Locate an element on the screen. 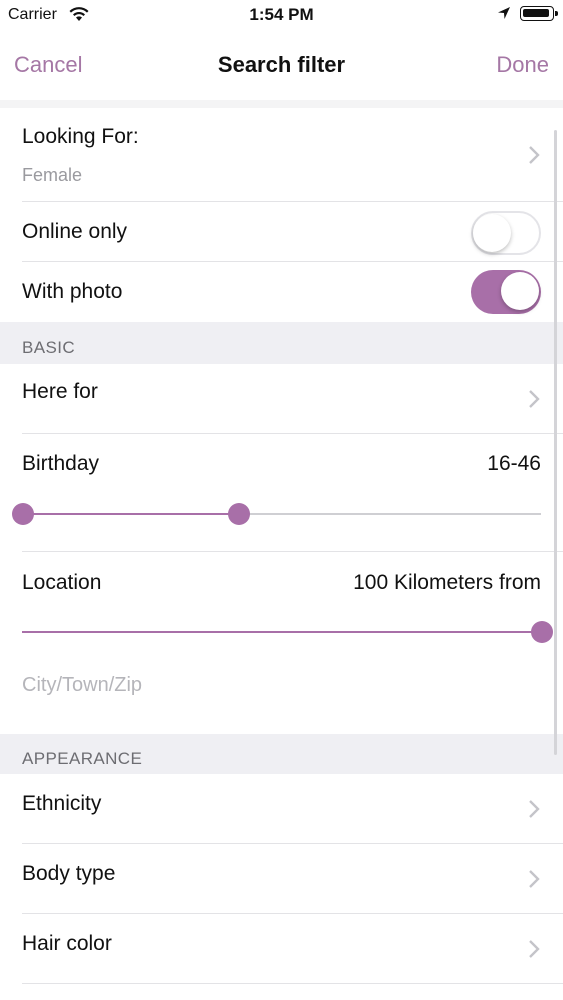 The height and width of the screenshot is (1000, 563). here-for-label: Here for is located at coordinates (60, 391).